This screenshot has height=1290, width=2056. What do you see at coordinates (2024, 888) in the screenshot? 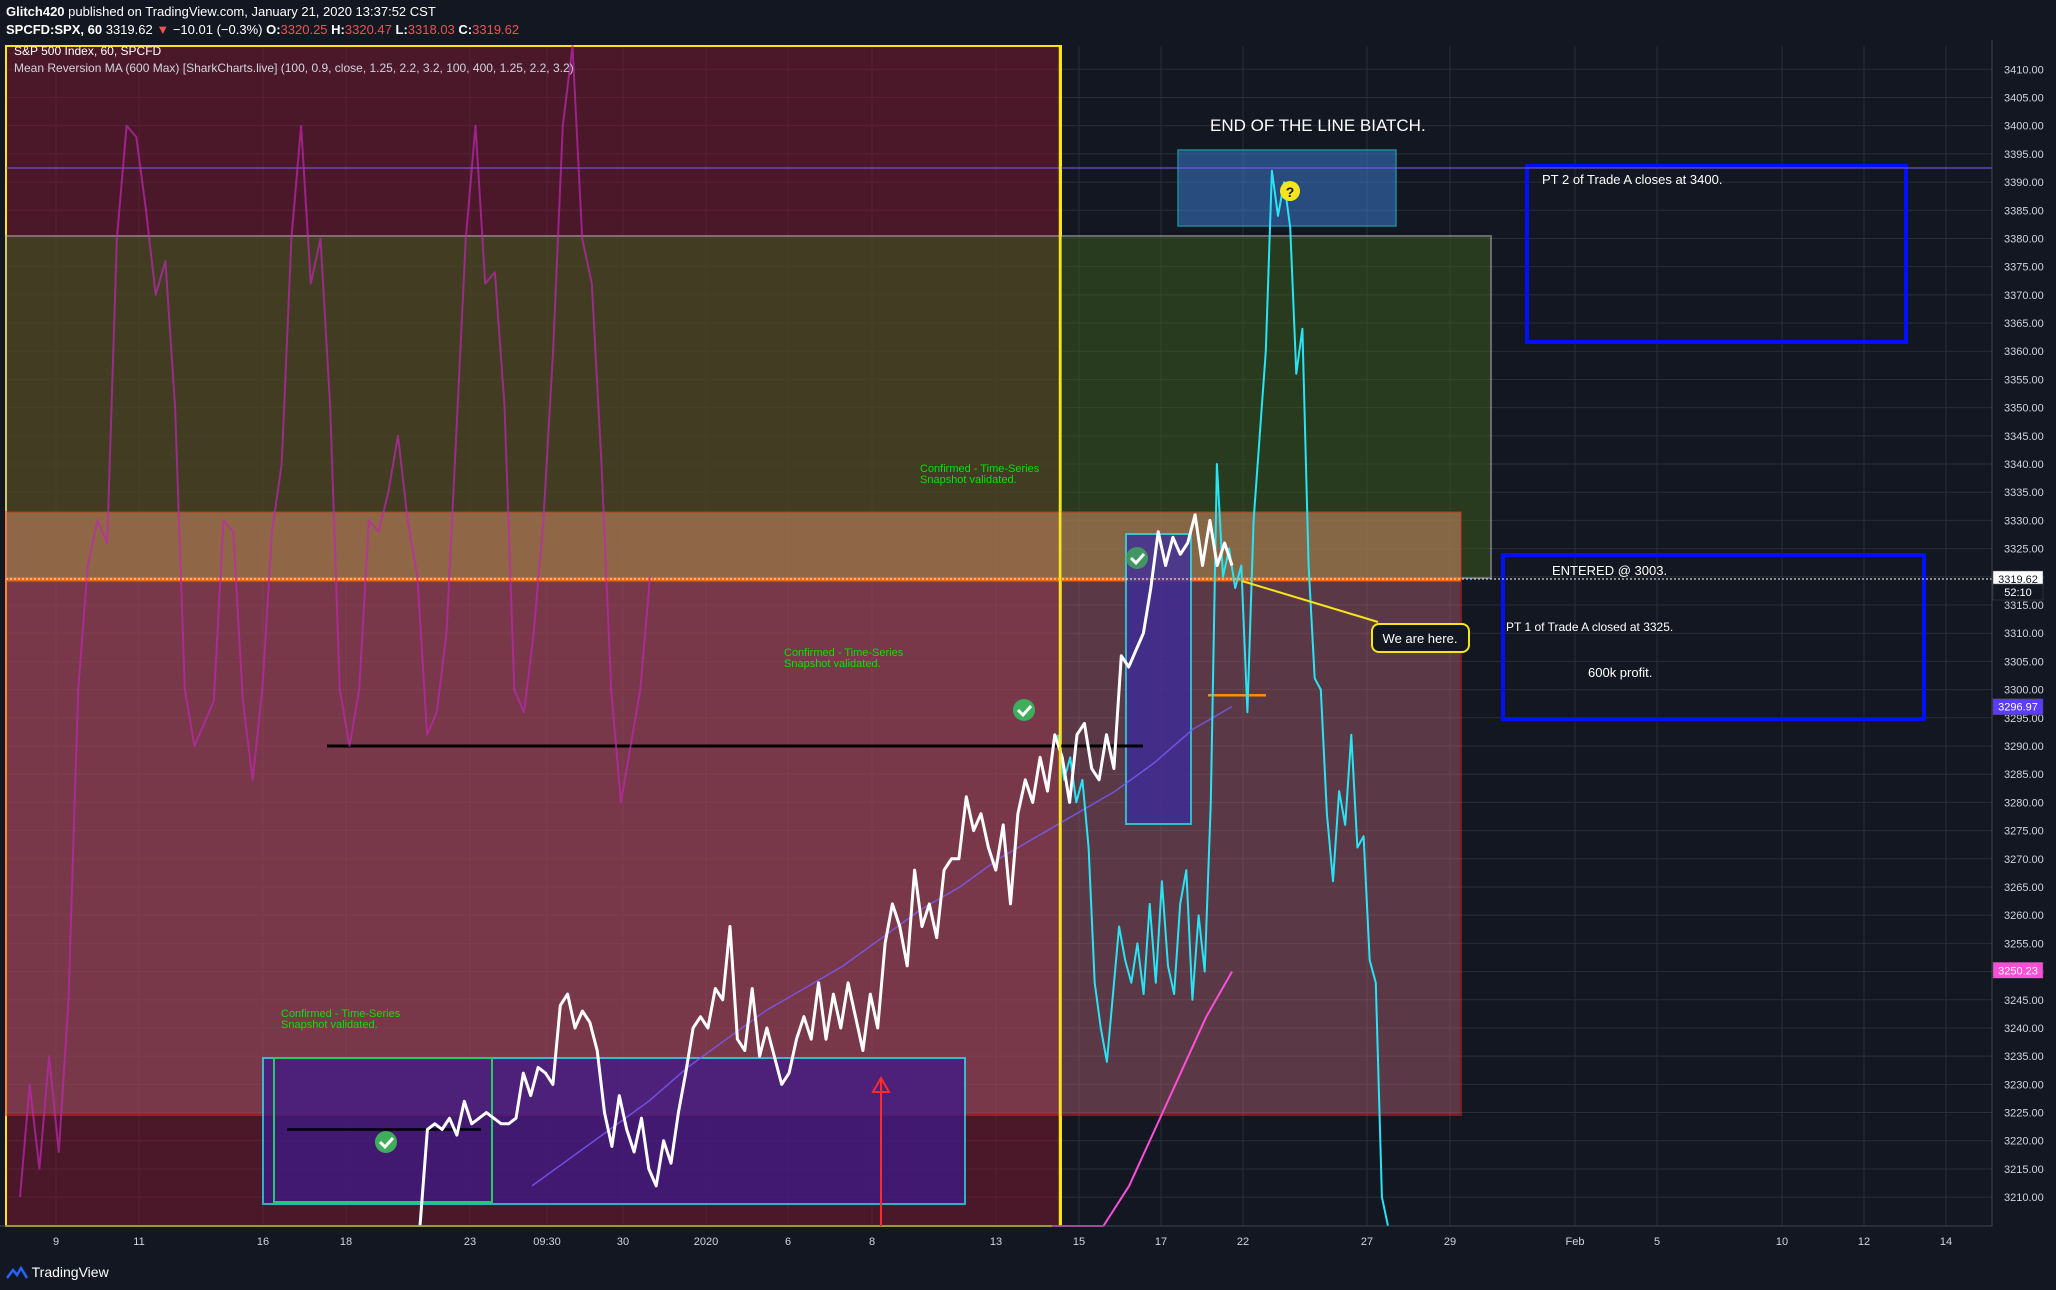
I see `y-tick-label: 3265.00` at bounding box center [2024, 888].